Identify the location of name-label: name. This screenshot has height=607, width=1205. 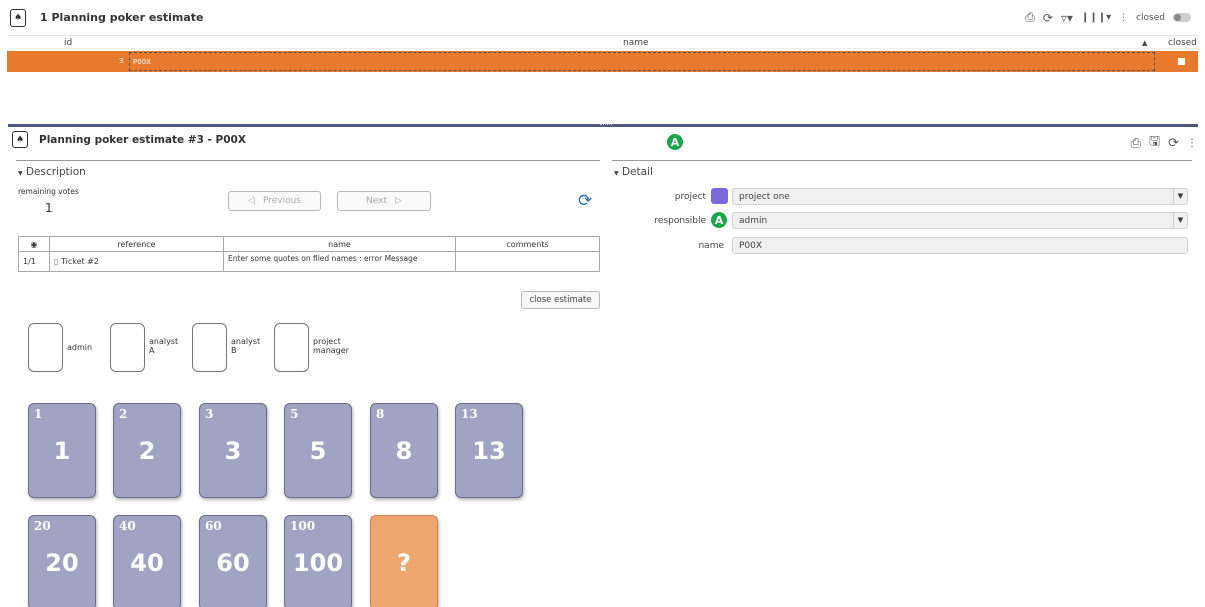
(711, 246).